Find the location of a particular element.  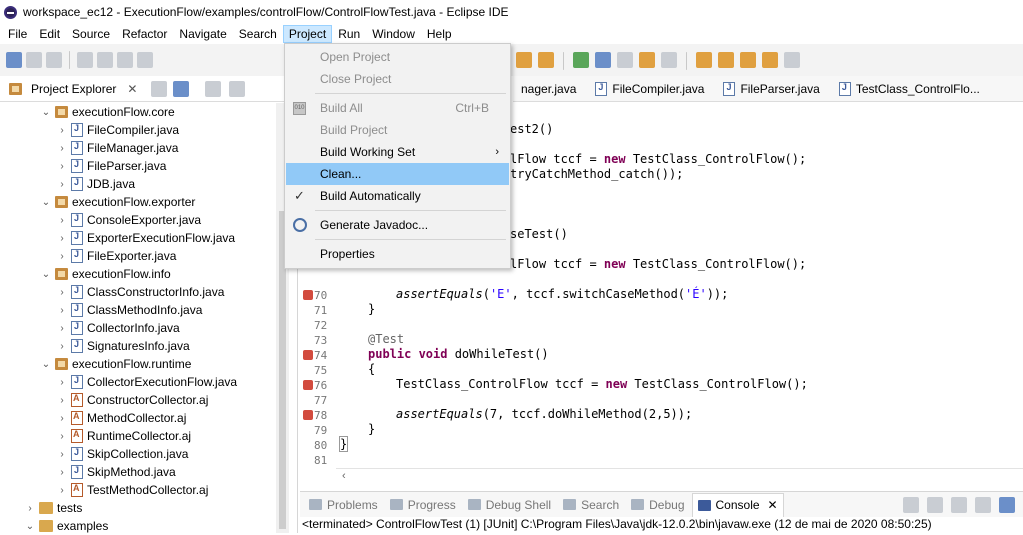

menu-window: Window is located at coordinates (393, 34).